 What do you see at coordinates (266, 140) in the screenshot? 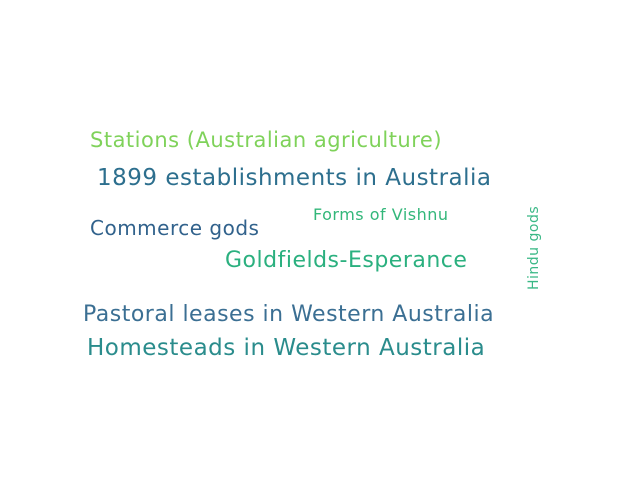
I see `word-stations-australian-agriculture: Stations (Australian agriculture)` at bounding box center [266, 140].